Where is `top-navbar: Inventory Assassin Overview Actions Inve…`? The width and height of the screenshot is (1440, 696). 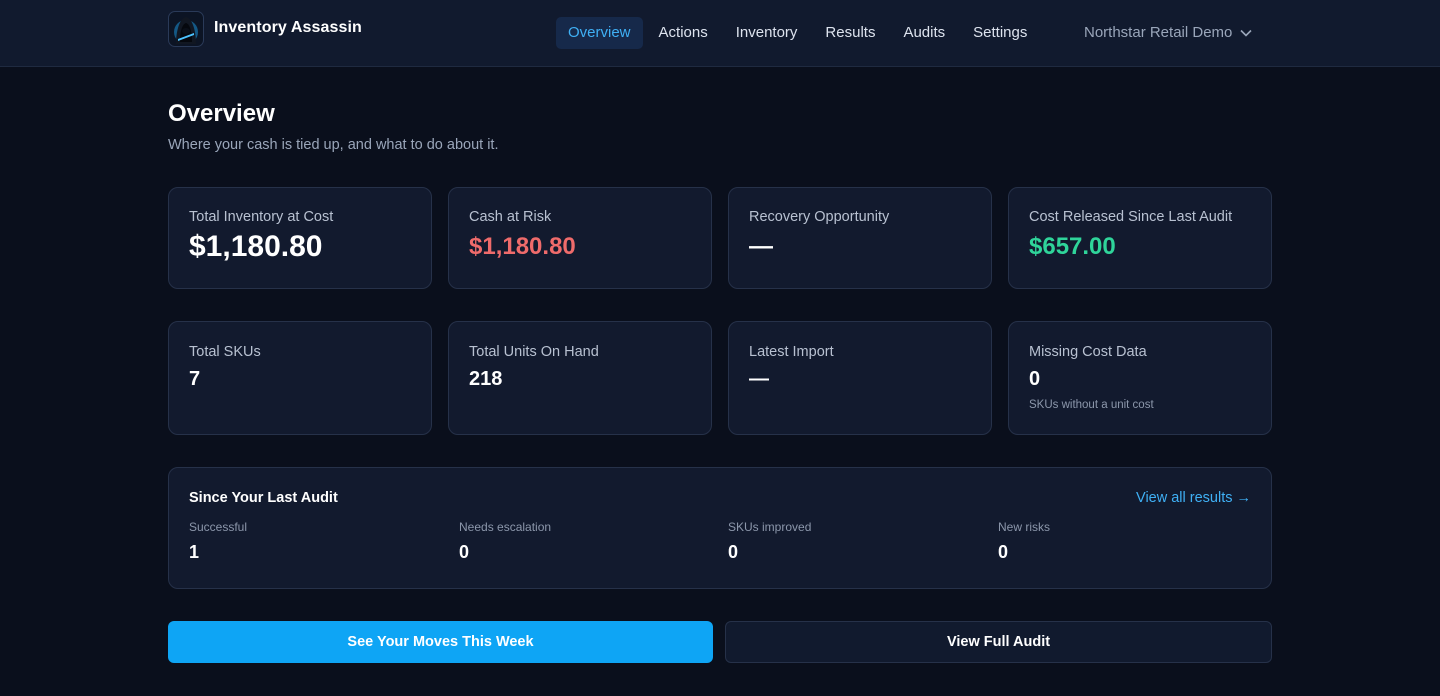
top-navbar: Inventory Assassin Overview Actions Inve… is located at coordinates (720, 33).